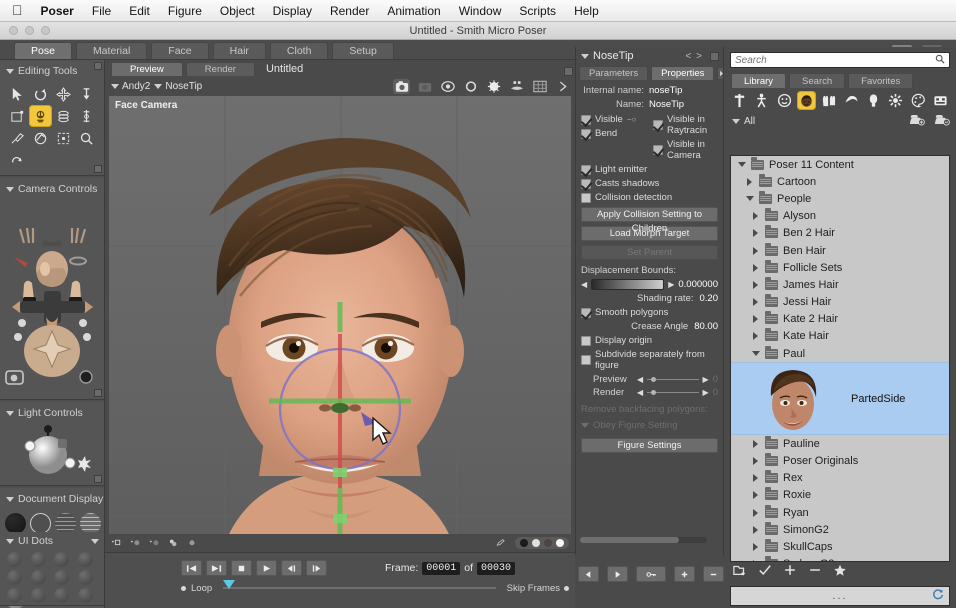 This screenshot has height=608, width=956. What do you see at coordinates (649, 425) in the screenshot?
I see `obey-figure-setting-dropdown: Obey Figure Setting` at bounding box center [649, 425].